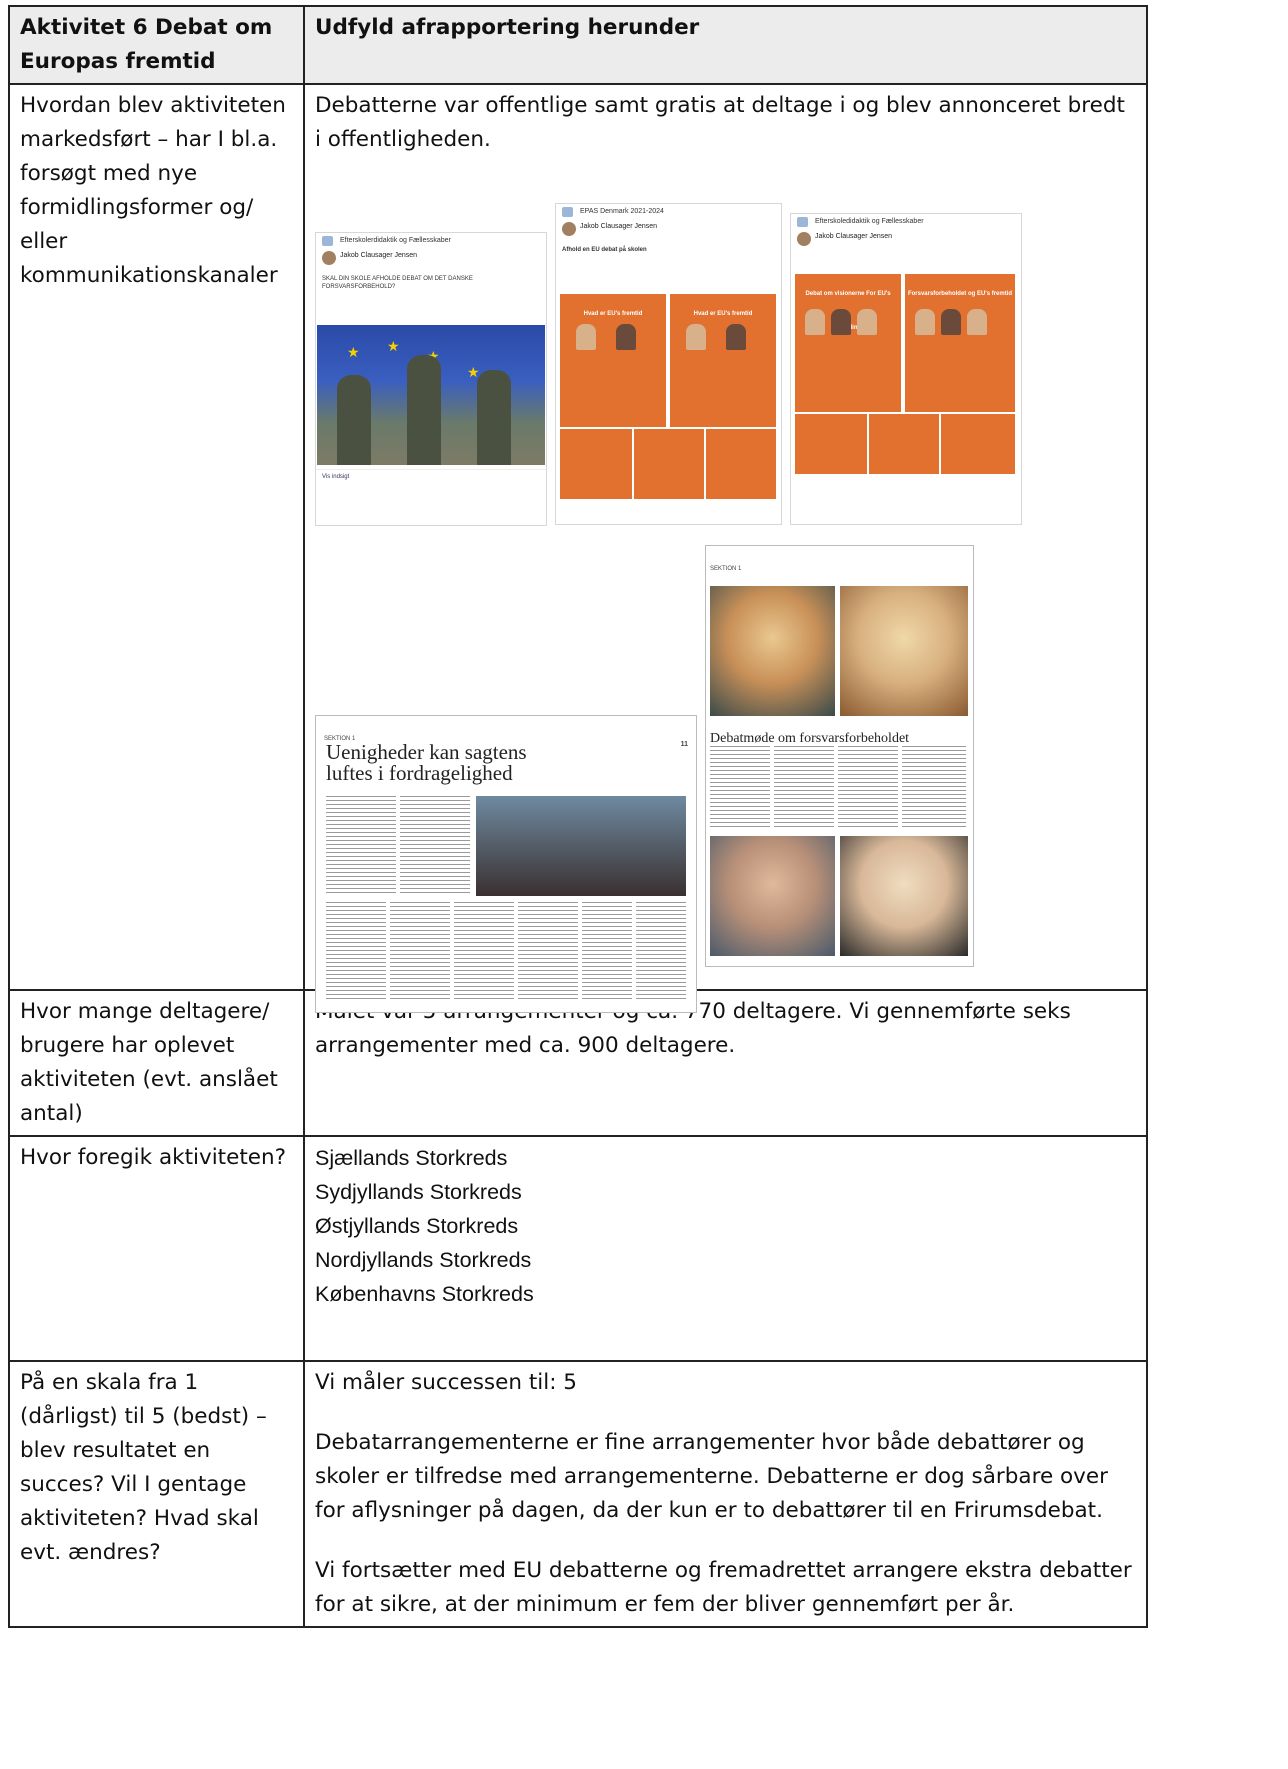  What do you see at coordinates (960, 343) in the screenshot?
I see `poster-right: Forsvarsforbeholdet og EU's fremtid` at bounding box center [960, 343].